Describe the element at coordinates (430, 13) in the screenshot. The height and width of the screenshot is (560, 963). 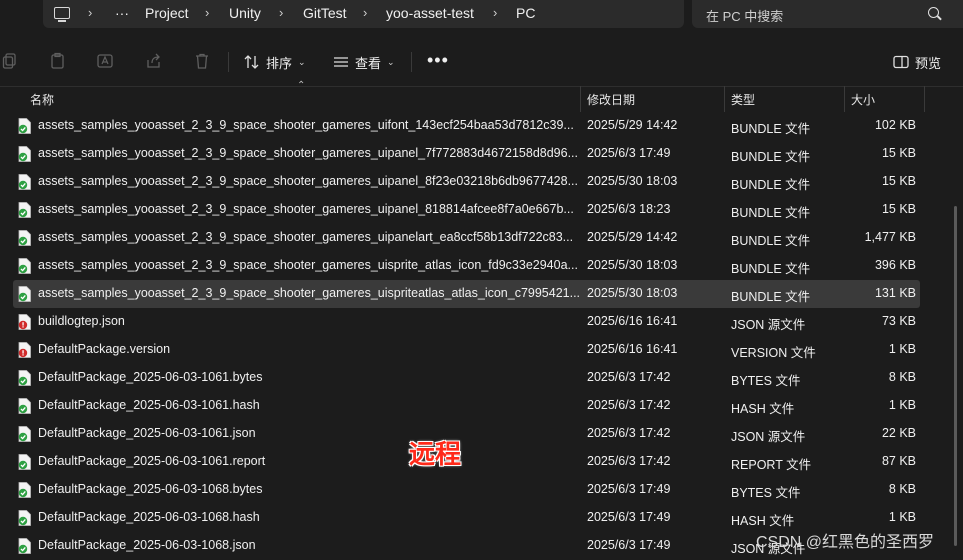
I see `breadcrumb-yoo-asset-test: yoo-asset-test` at that location.